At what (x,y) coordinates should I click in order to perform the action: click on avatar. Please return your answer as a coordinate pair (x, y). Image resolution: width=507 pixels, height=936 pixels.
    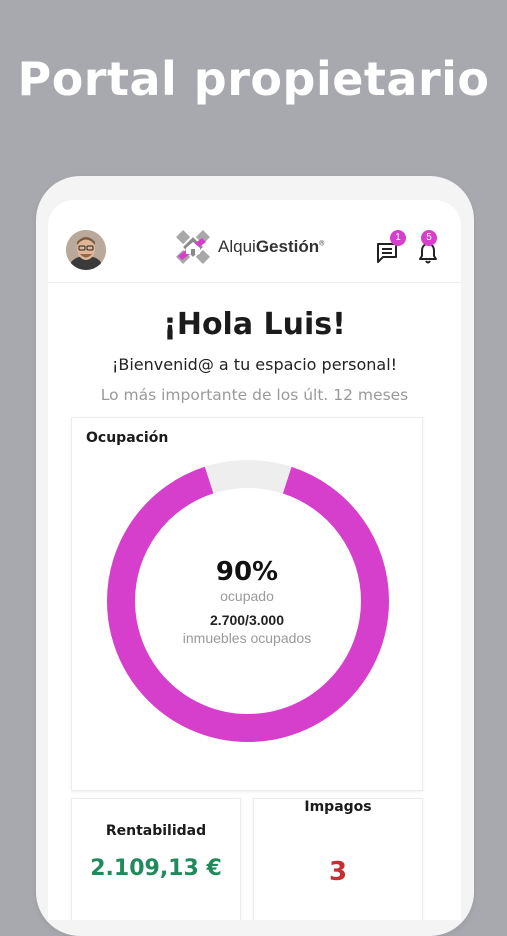
    Looking at the image, I should click on (86, 250).